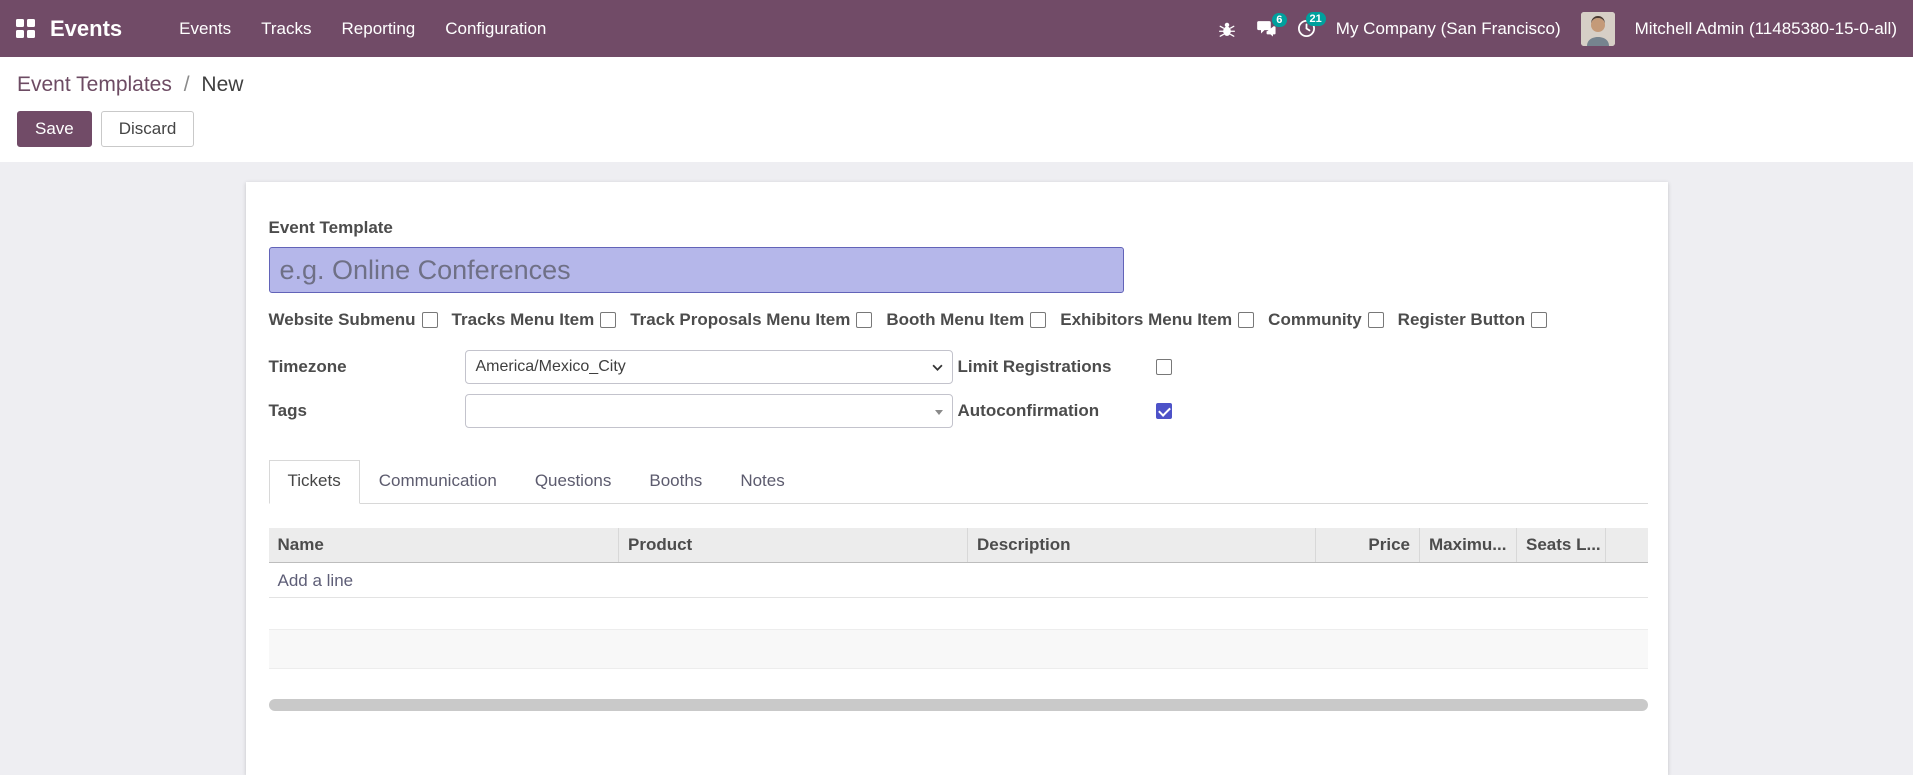  I want to click on limit-registrations-label: Limit Registrations, so click(1034, 366).